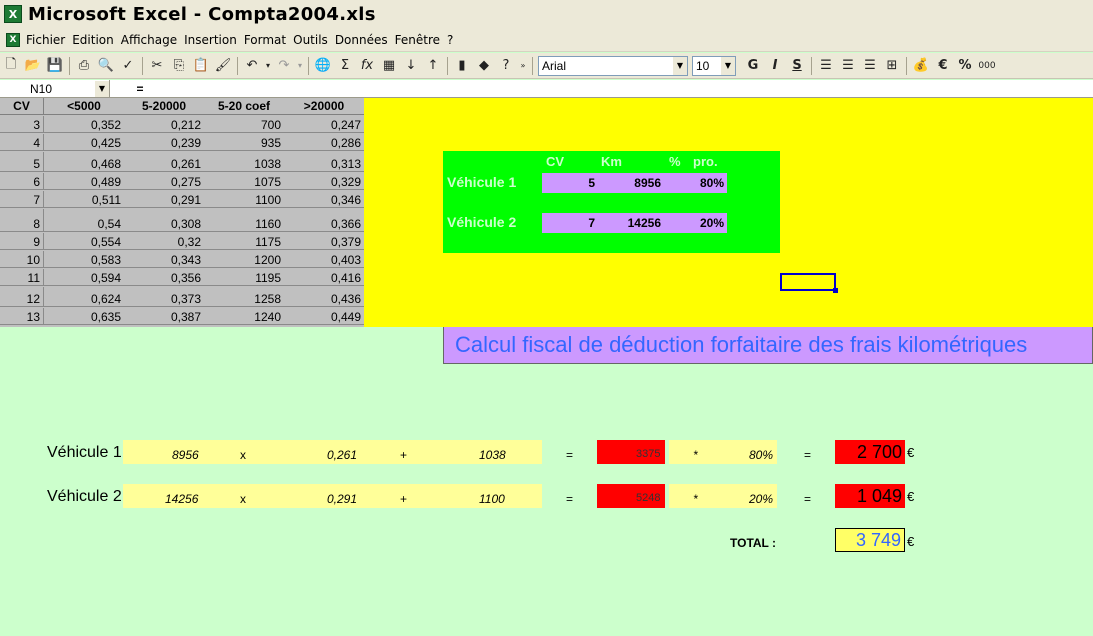  I want to click on currency-icon: 💰, so click(921, 66).